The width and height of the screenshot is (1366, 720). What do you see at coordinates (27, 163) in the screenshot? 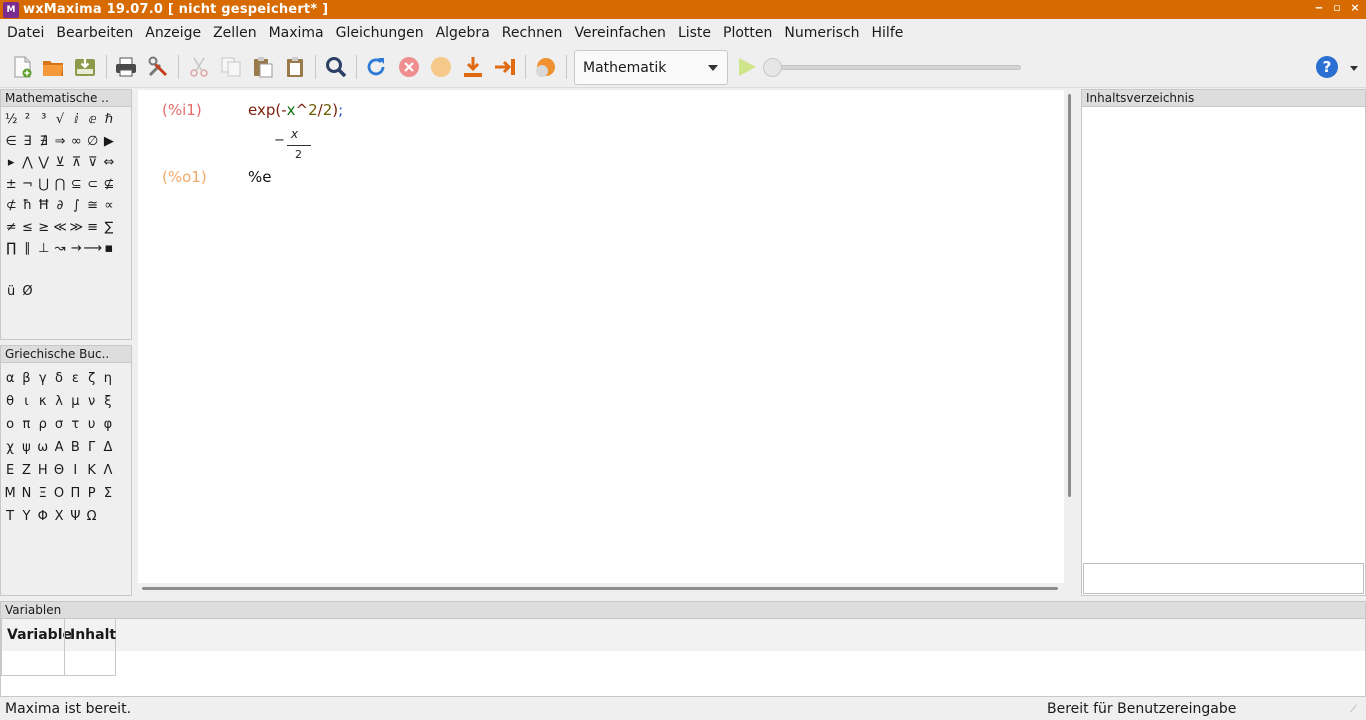
I see `math-symbol-button: ⋀` at bounding box center [27, 163].